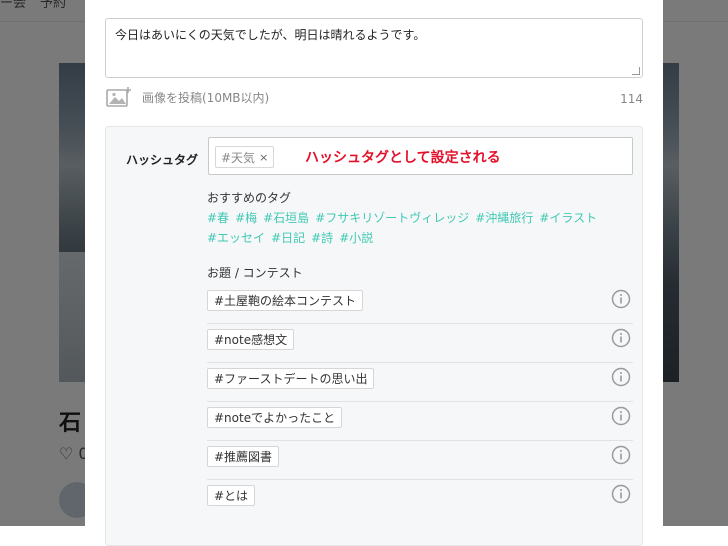  I want to click on recommended-tag: #梅, so click(246, 218).